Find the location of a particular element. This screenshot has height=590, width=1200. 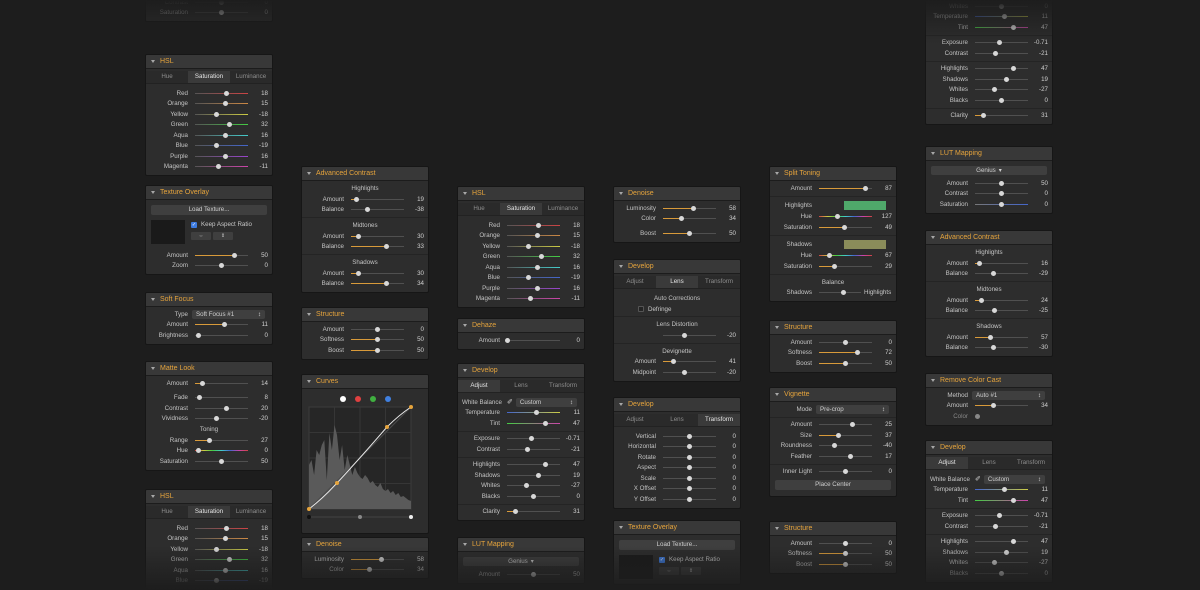

eyedropper-icon: ✐ is located at coordinates (978, 479).